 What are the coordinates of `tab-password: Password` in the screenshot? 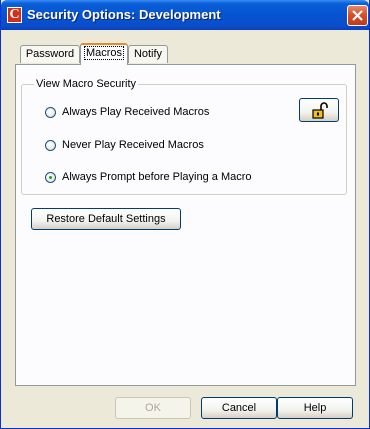 It's located at (50, 54).